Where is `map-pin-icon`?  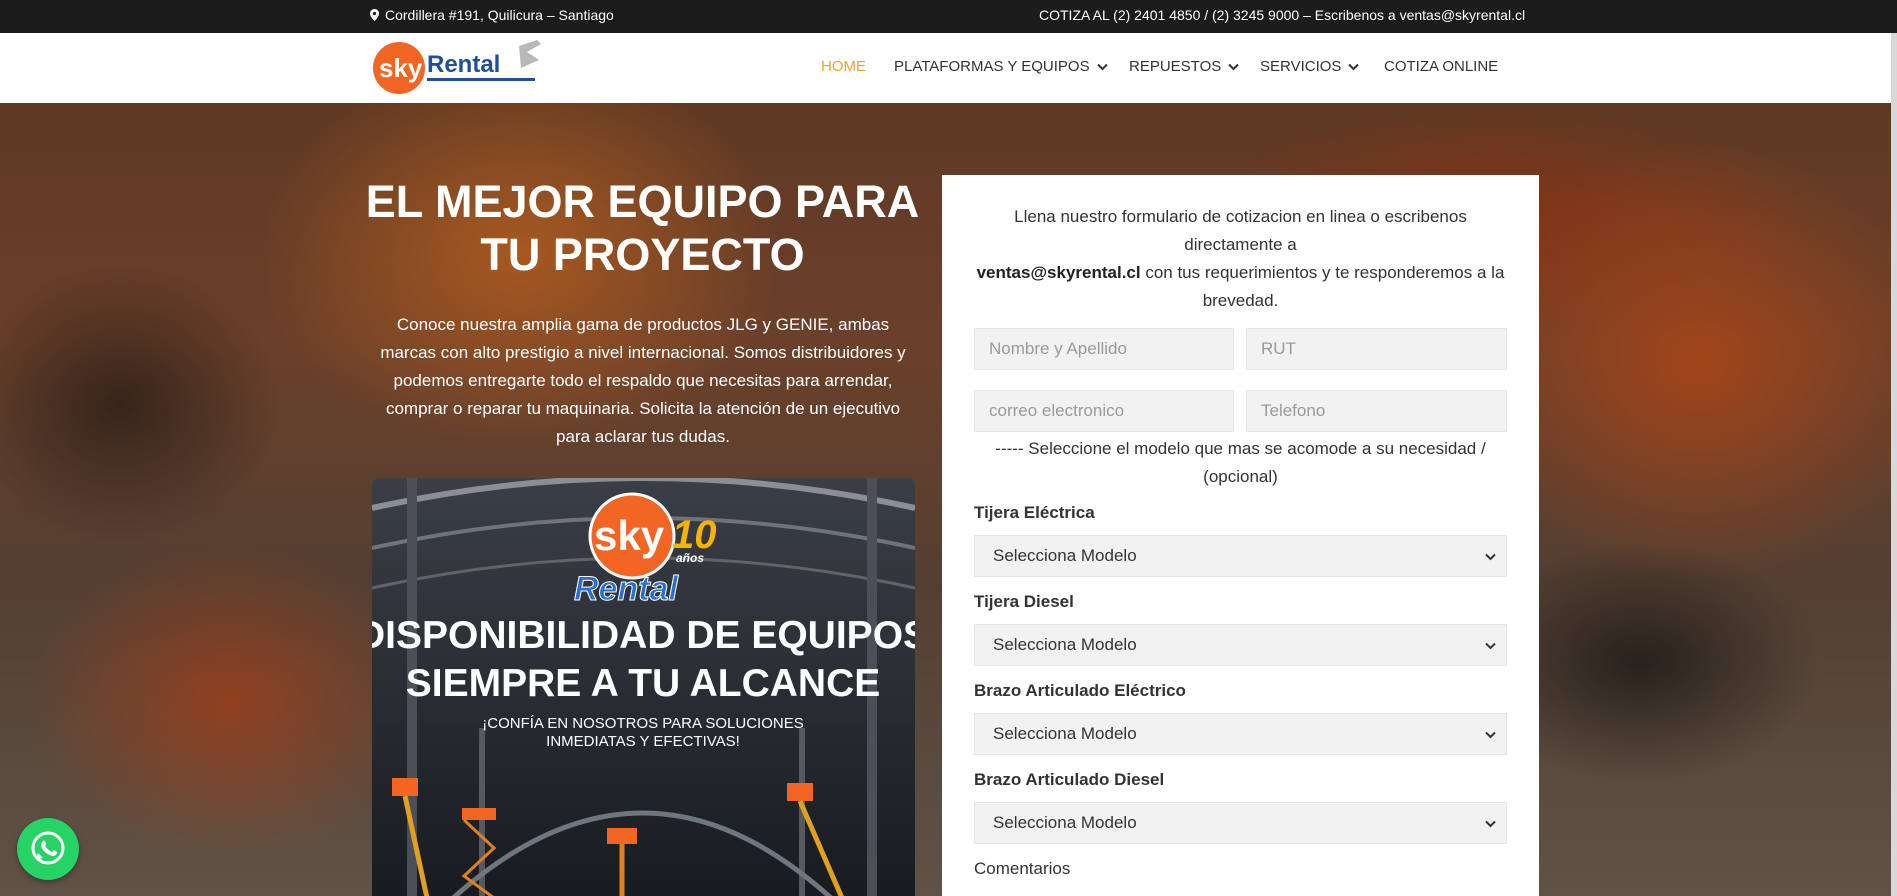 map-pin-icon is located at coordinates (374, 15).